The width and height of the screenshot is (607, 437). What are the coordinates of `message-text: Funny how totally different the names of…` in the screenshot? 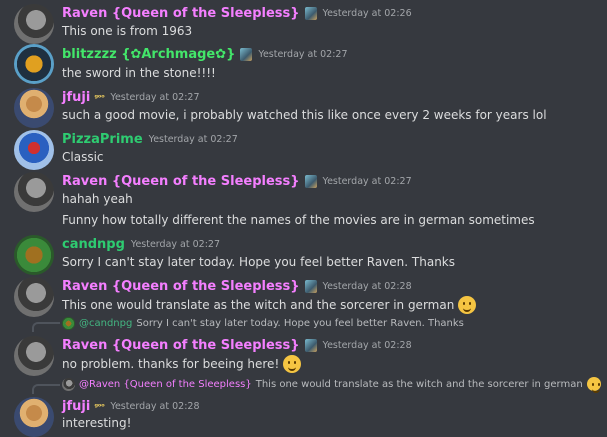 It's located at (298, 220).